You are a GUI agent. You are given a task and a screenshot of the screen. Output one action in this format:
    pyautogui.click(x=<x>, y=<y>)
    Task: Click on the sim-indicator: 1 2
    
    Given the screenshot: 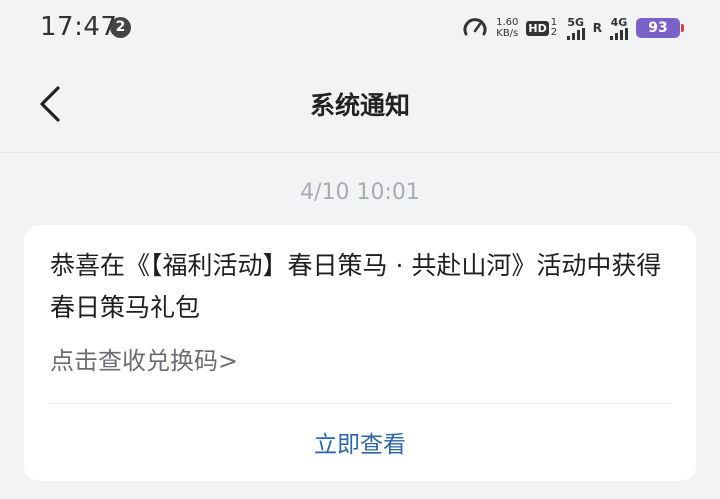 What is the action you would take?
    pyautogui.click(x=555, y=28)
    